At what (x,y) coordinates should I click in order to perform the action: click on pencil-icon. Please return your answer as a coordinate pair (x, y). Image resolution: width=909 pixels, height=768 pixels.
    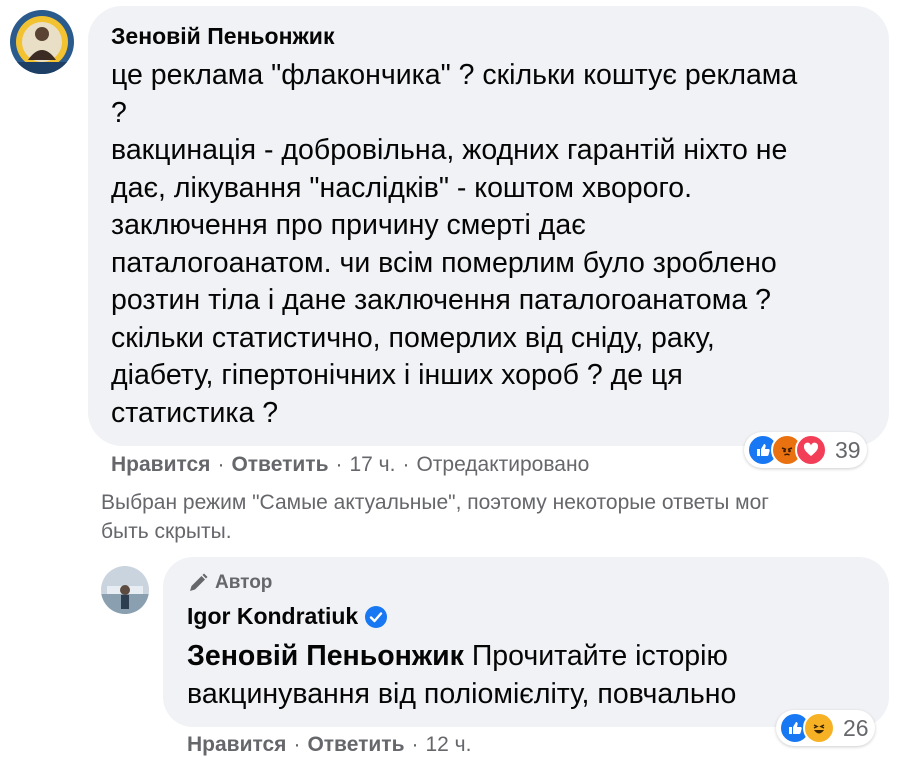
    Looking at the image, I should click on (199, 582).